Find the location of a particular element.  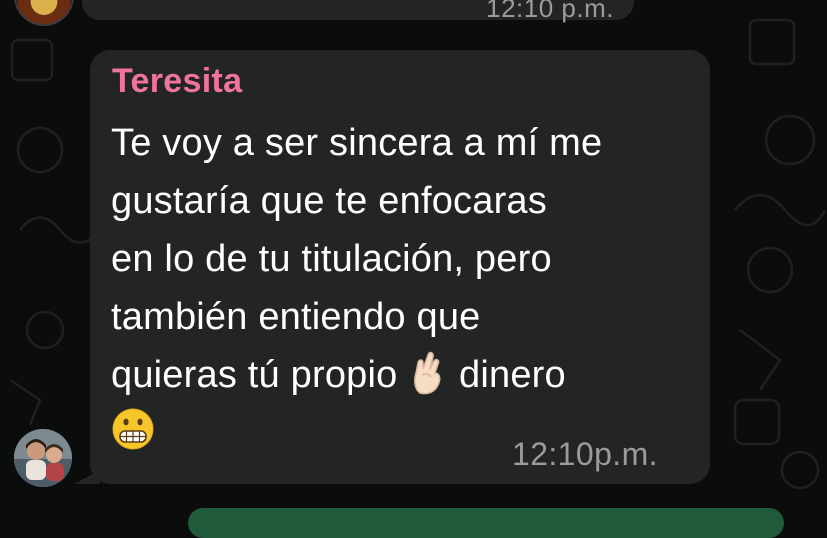

sender-avatar is located at coordinates (43, 458).